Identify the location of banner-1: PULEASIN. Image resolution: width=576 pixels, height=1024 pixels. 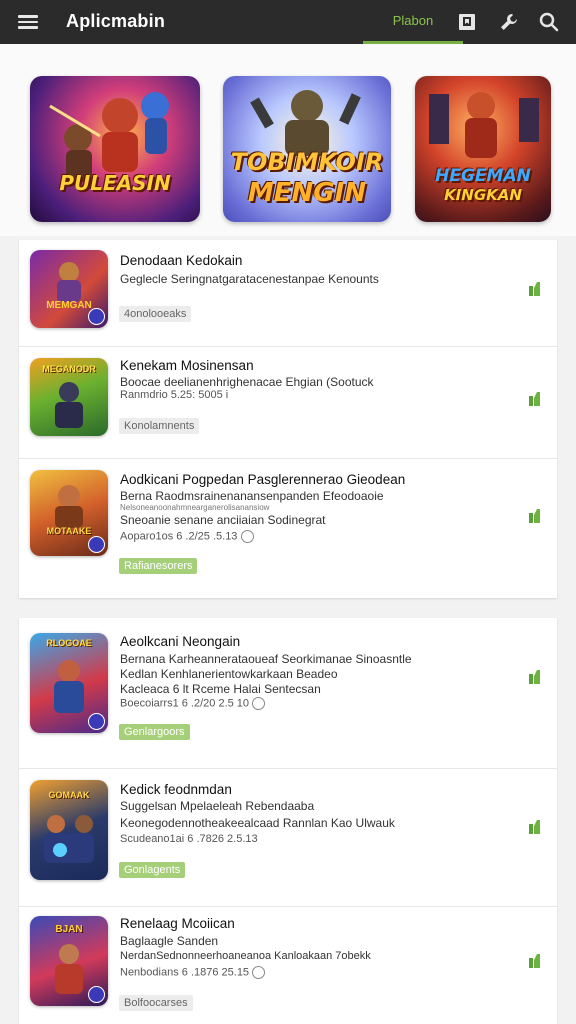
(115, 149).